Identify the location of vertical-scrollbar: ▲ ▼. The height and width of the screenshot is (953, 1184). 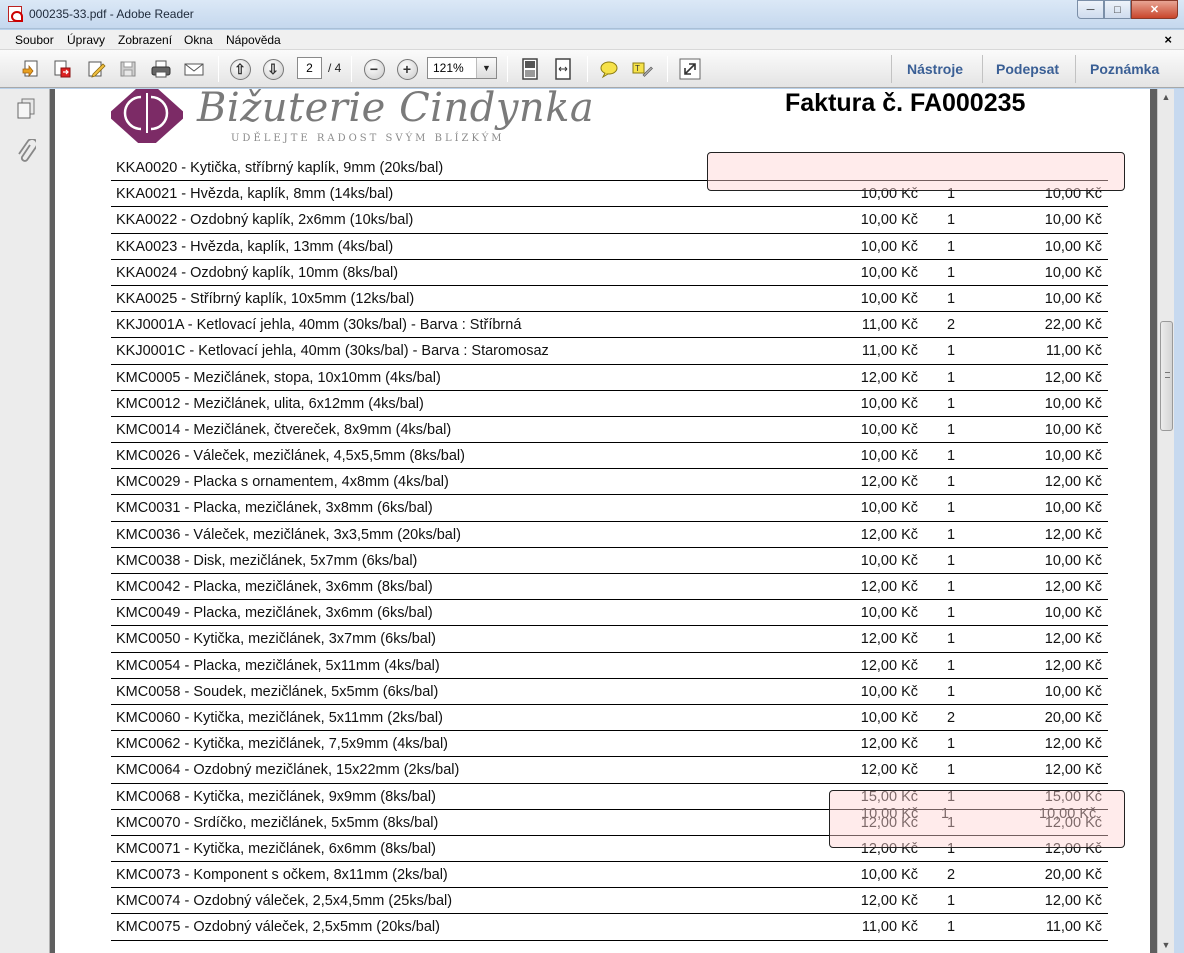
(1165, 521).